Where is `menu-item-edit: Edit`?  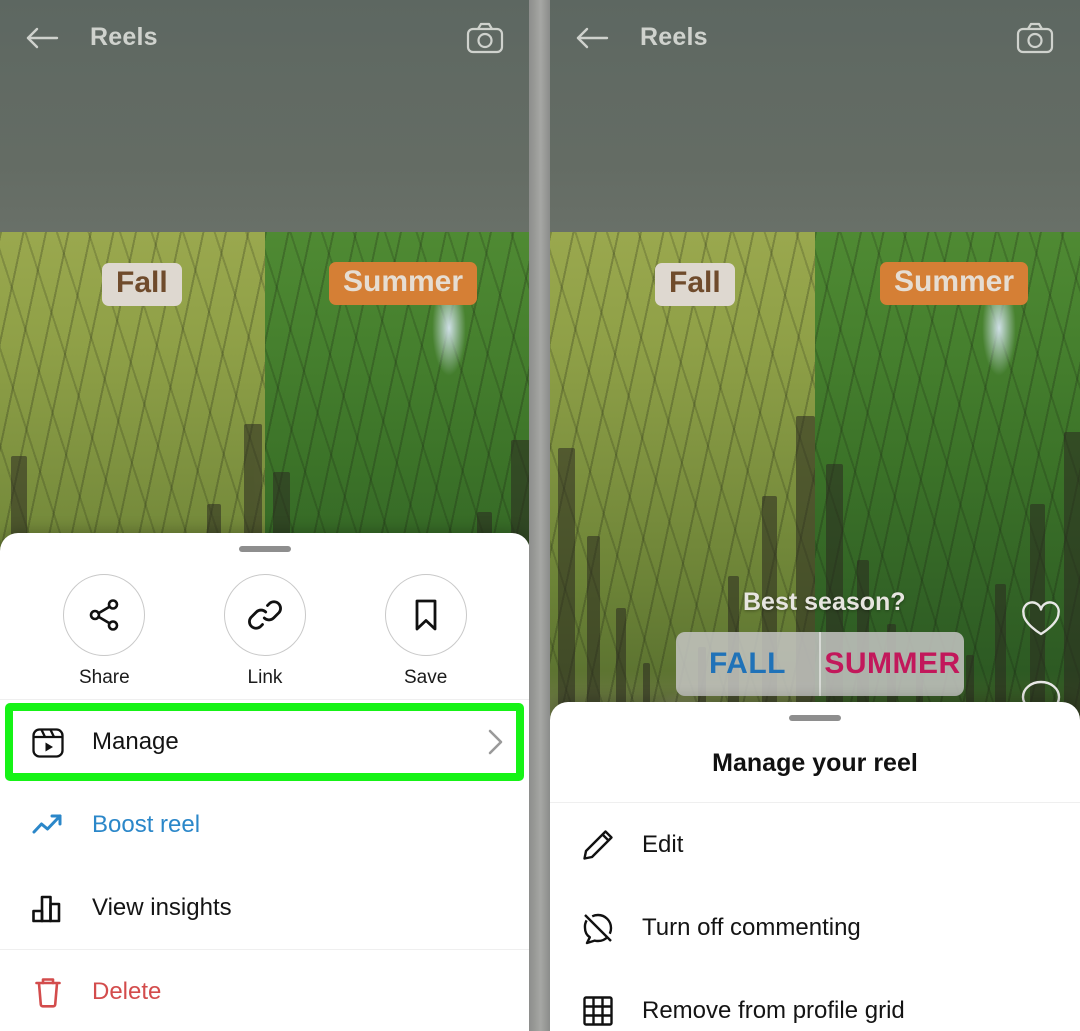 menu-item-edit: Edit is located at coordinates (815, 844).